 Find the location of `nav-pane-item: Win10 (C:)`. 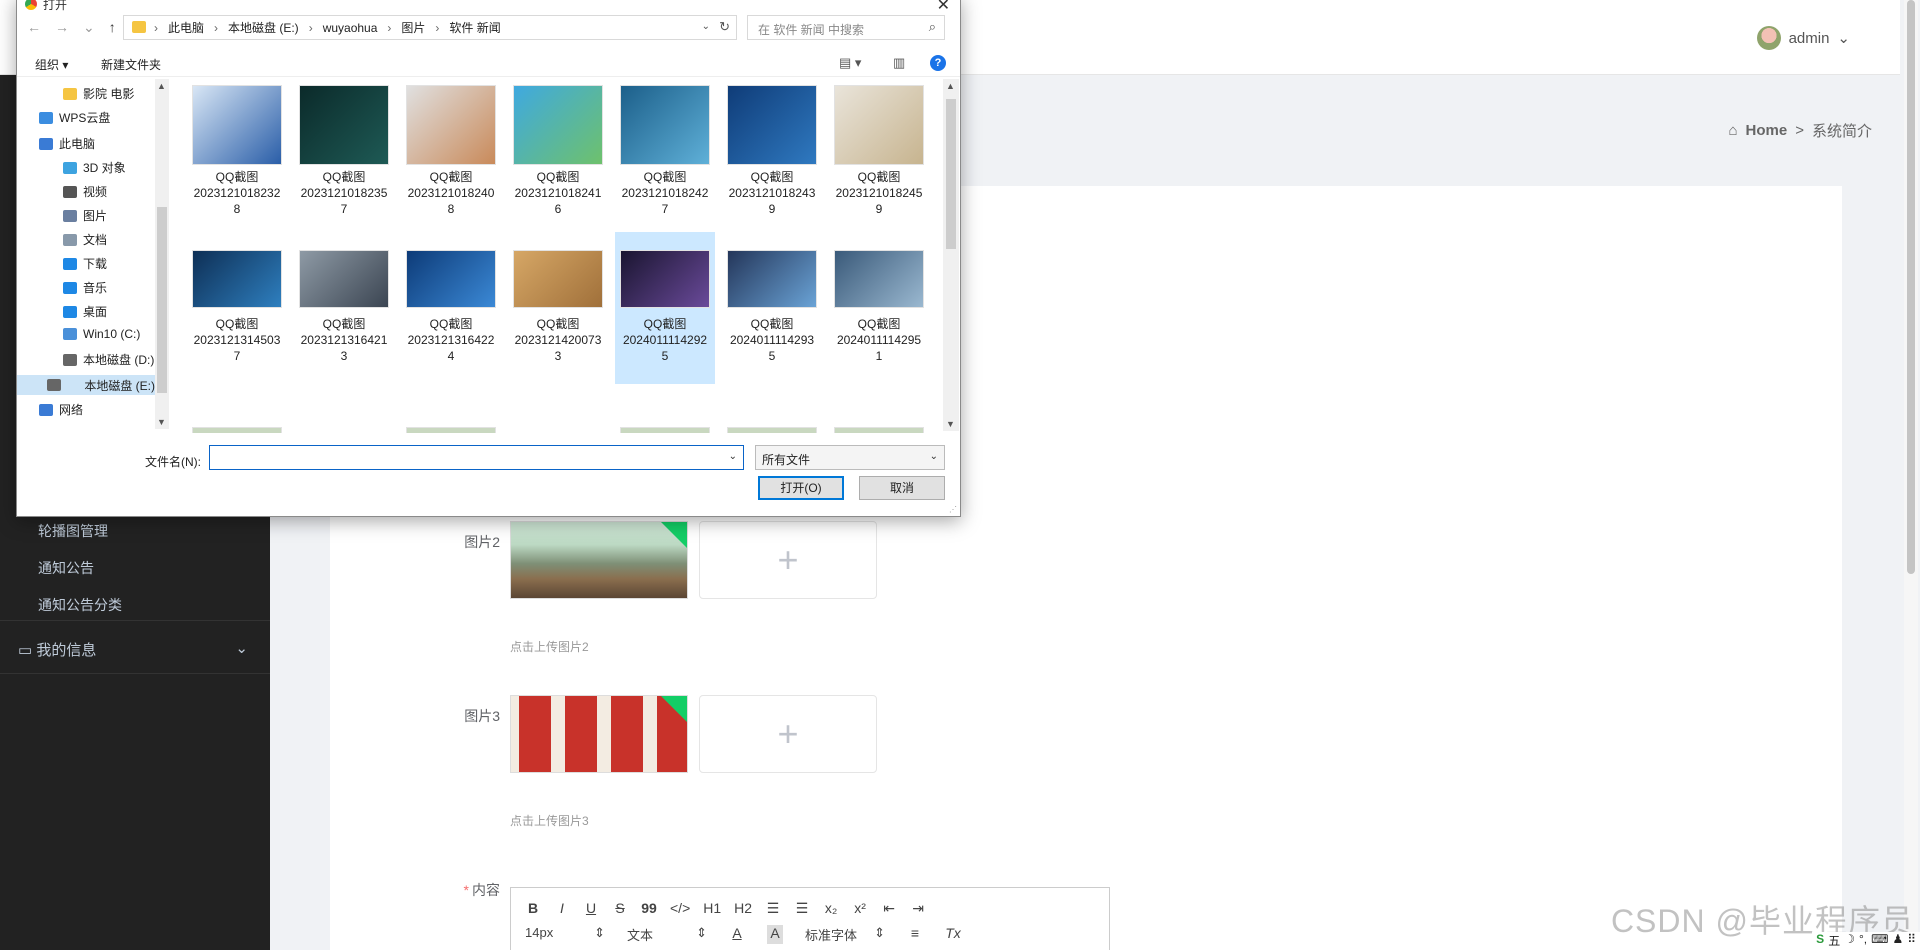

nav-pane-item: Win10 (C:) is located at coordinates (101, 334).